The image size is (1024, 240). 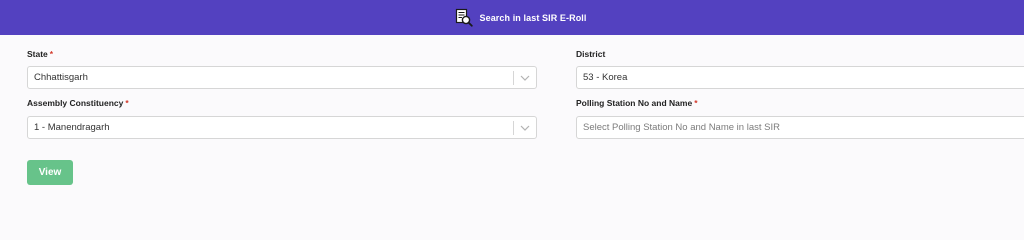 I want to click on page-header: Search in last SIR E-Roll, so click(x=512, y=17).